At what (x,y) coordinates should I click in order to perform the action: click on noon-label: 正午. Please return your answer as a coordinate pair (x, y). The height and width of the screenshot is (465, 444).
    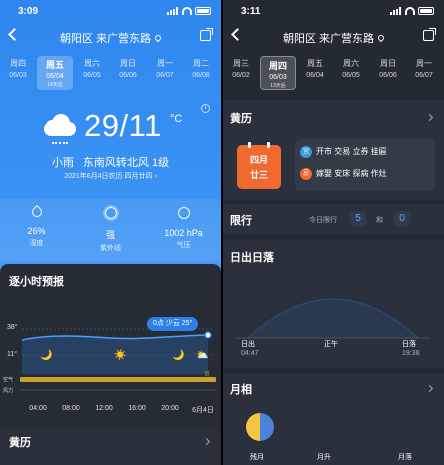
    Looking at the image, I should click on (331, 344).